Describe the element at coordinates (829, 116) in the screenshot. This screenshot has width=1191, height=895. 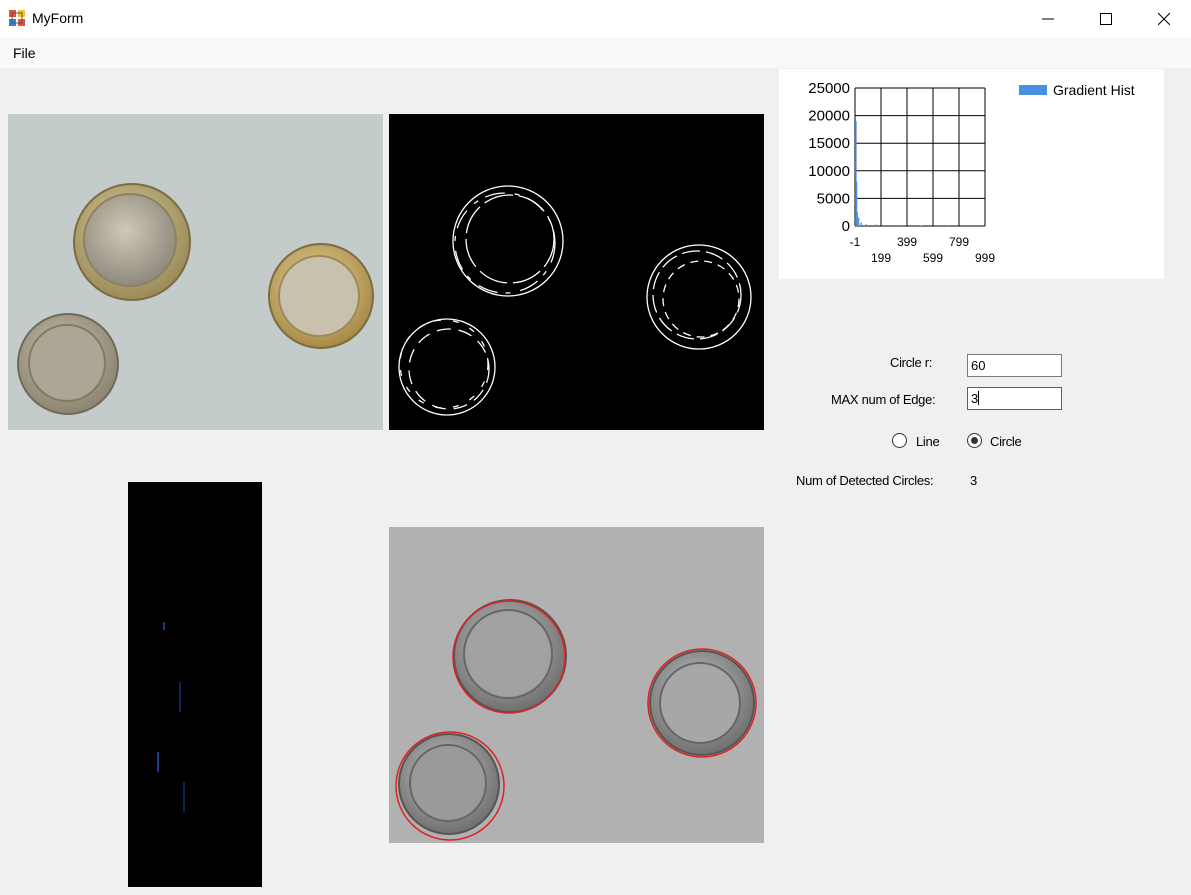
I see `y-tick-label: 20000` at that location.